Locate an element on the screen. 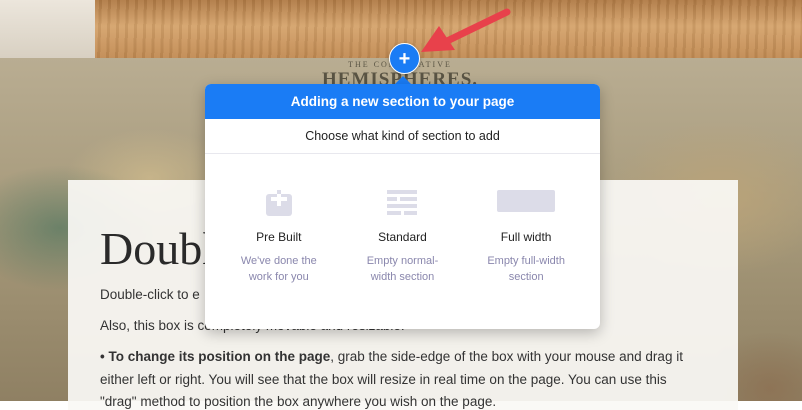 This screenshot has height=410, width=802. body-line-1: Double-click to e is located at coordinates (150, 294).